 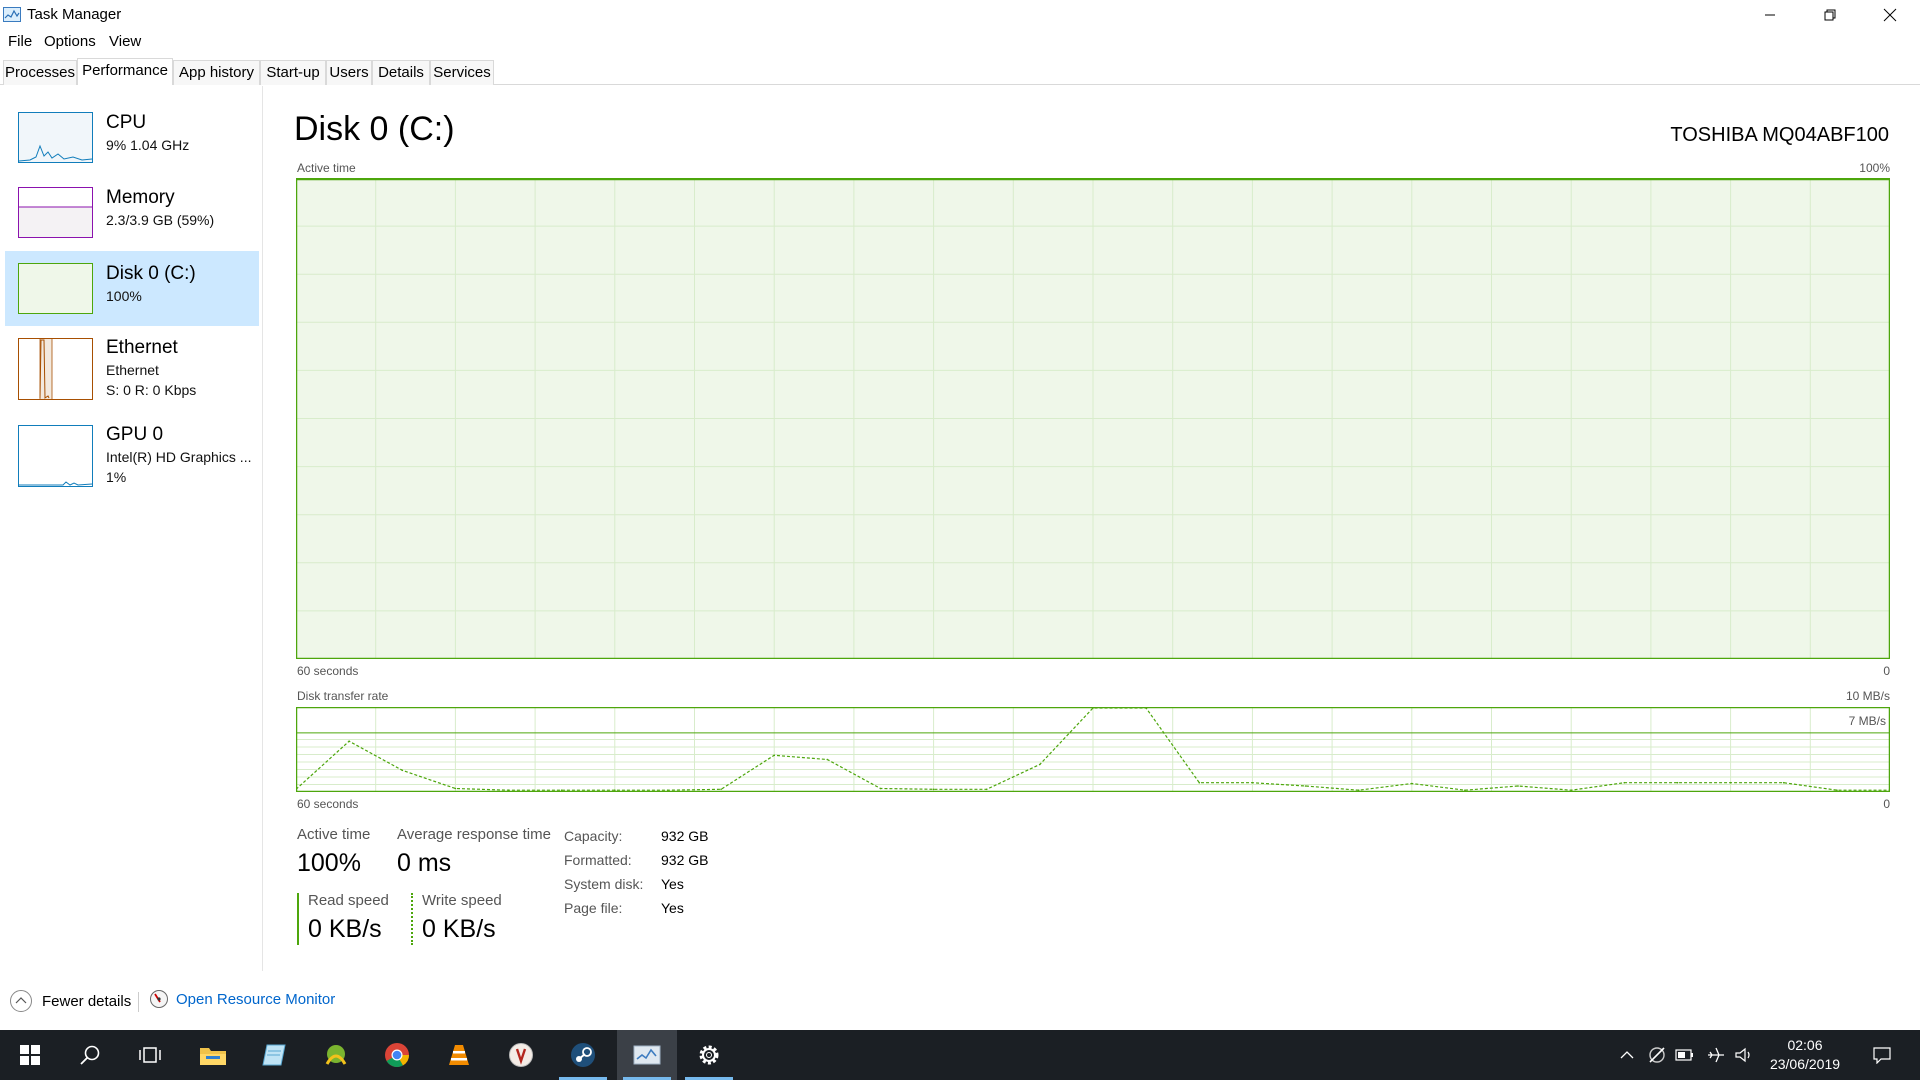 I want to click on sidebar-cpu-usage: 9% 1.04 GHz, so click(x=148, y=145).